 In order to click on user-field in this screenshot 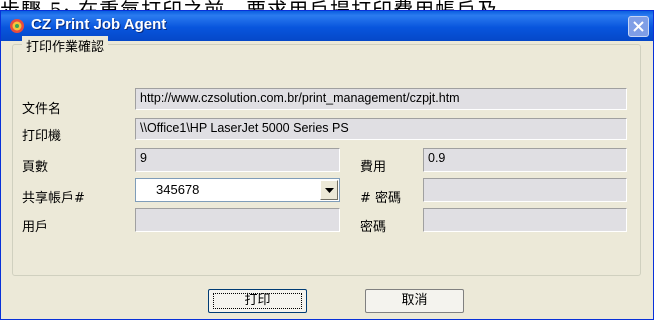, I will do `click(237, 220)`.